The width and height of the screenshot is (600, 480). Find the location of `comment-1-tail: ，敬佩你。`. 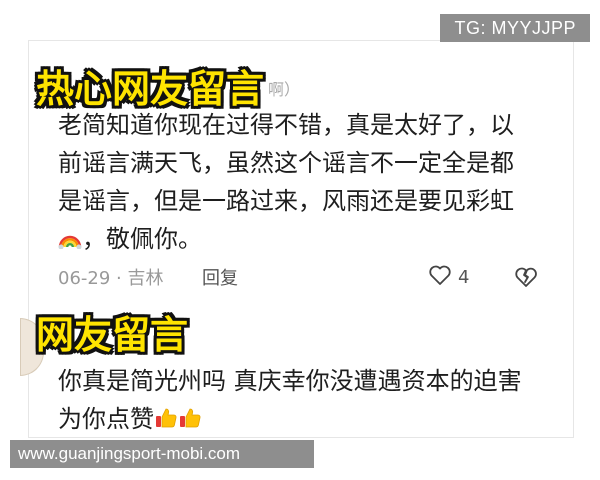

comment-1-tail: ，敬佩你。 is located at coordinates (142, 239).